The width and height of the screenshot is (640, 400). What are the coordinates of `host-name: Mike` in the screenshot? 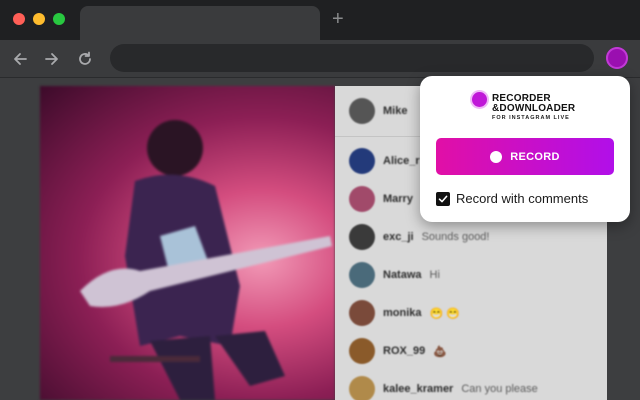 It's located at (395, 111).